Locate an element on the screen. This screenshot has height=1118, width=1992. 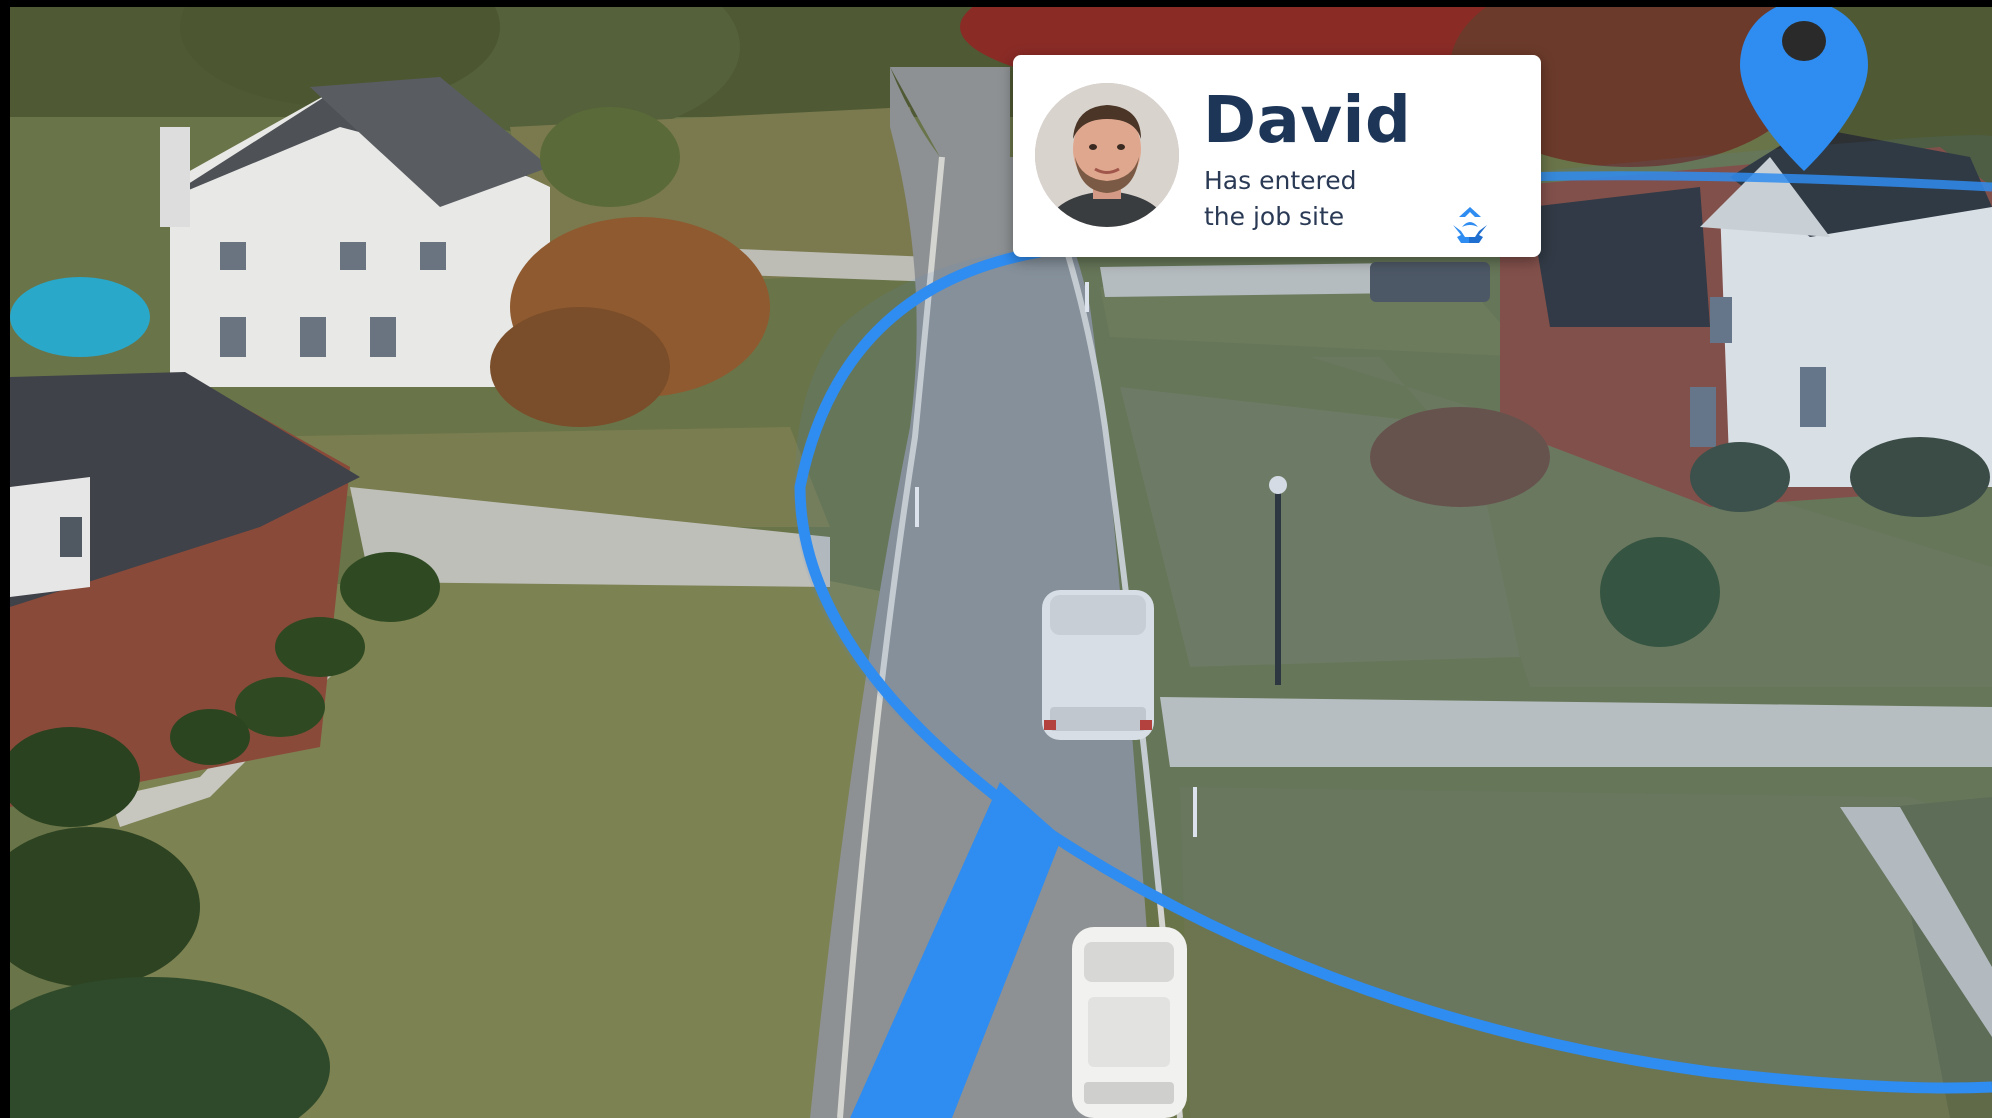
message-line-1: Has entered is located at coordinates (1280, 180).